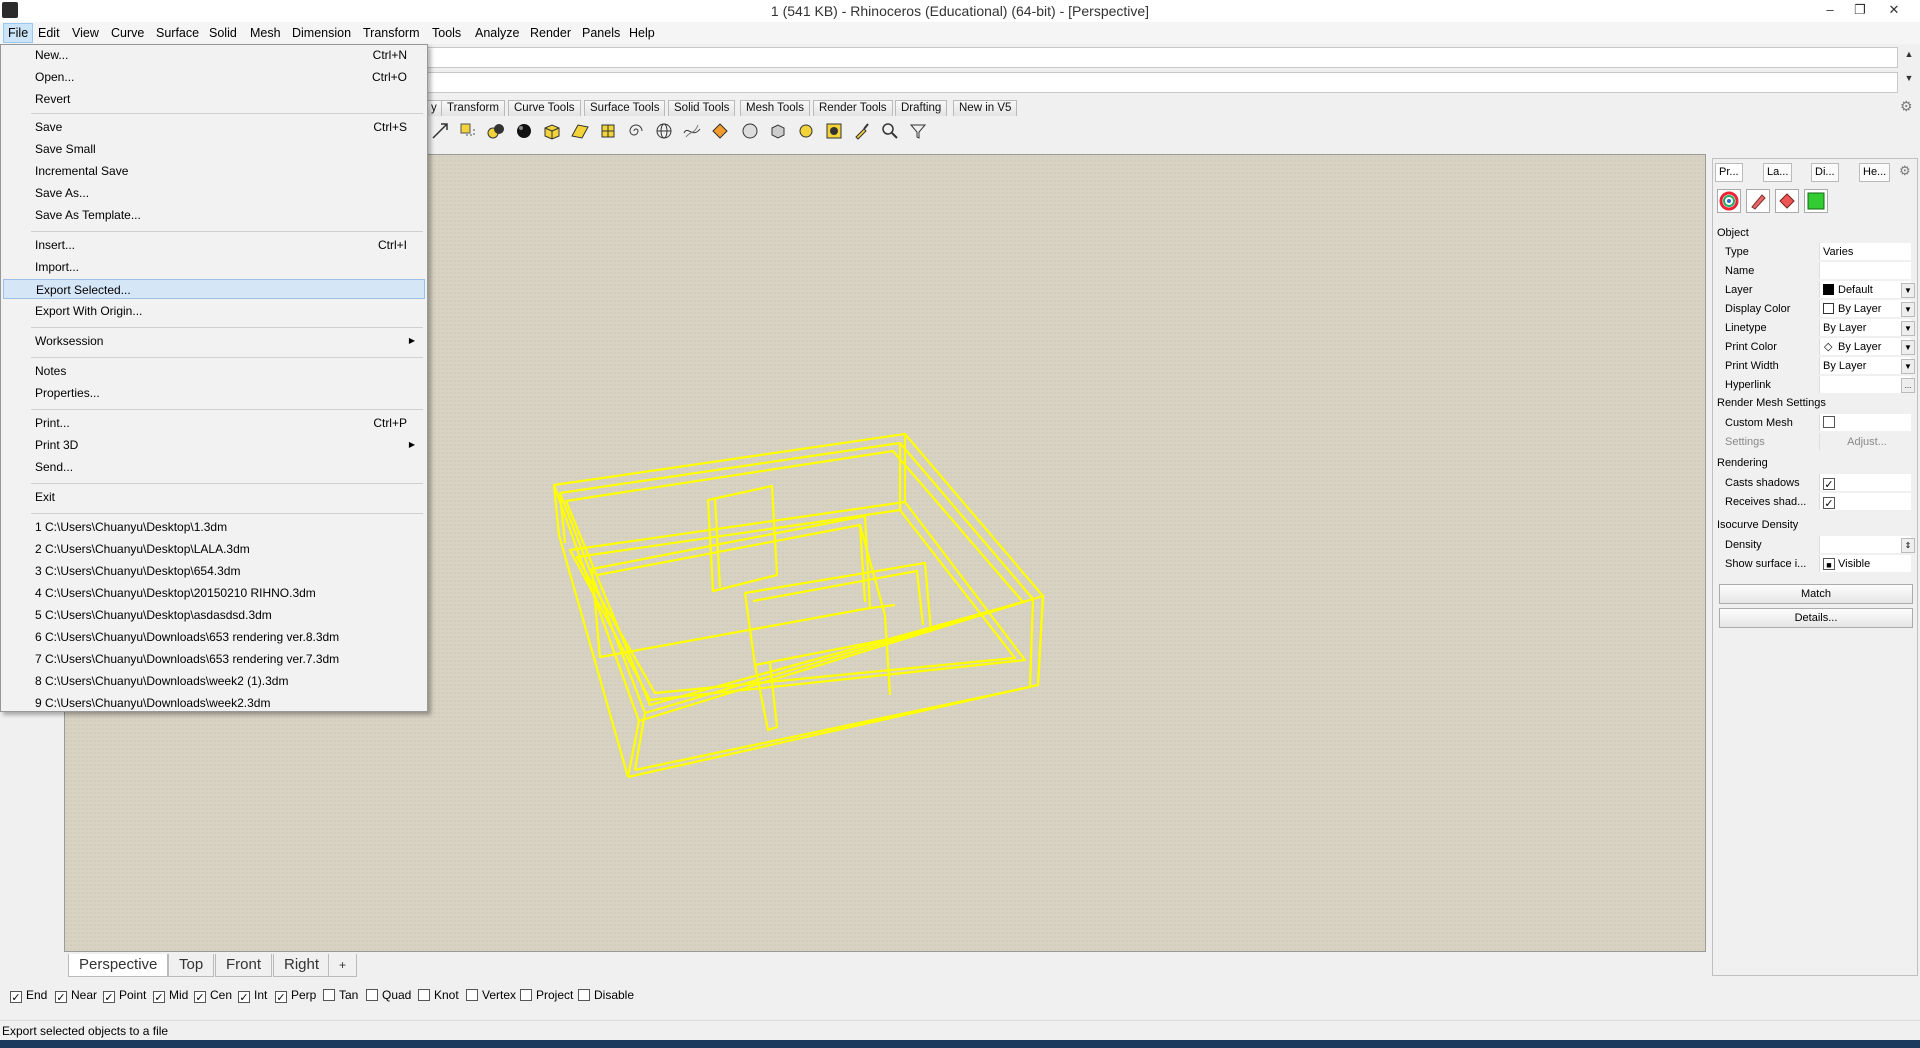 The width and height of the screenshot is (1920, 1048). Describe the element at coordinates (213, 995) in the screenshot. I see `osnap-cen: ✓ Cen` at that location.